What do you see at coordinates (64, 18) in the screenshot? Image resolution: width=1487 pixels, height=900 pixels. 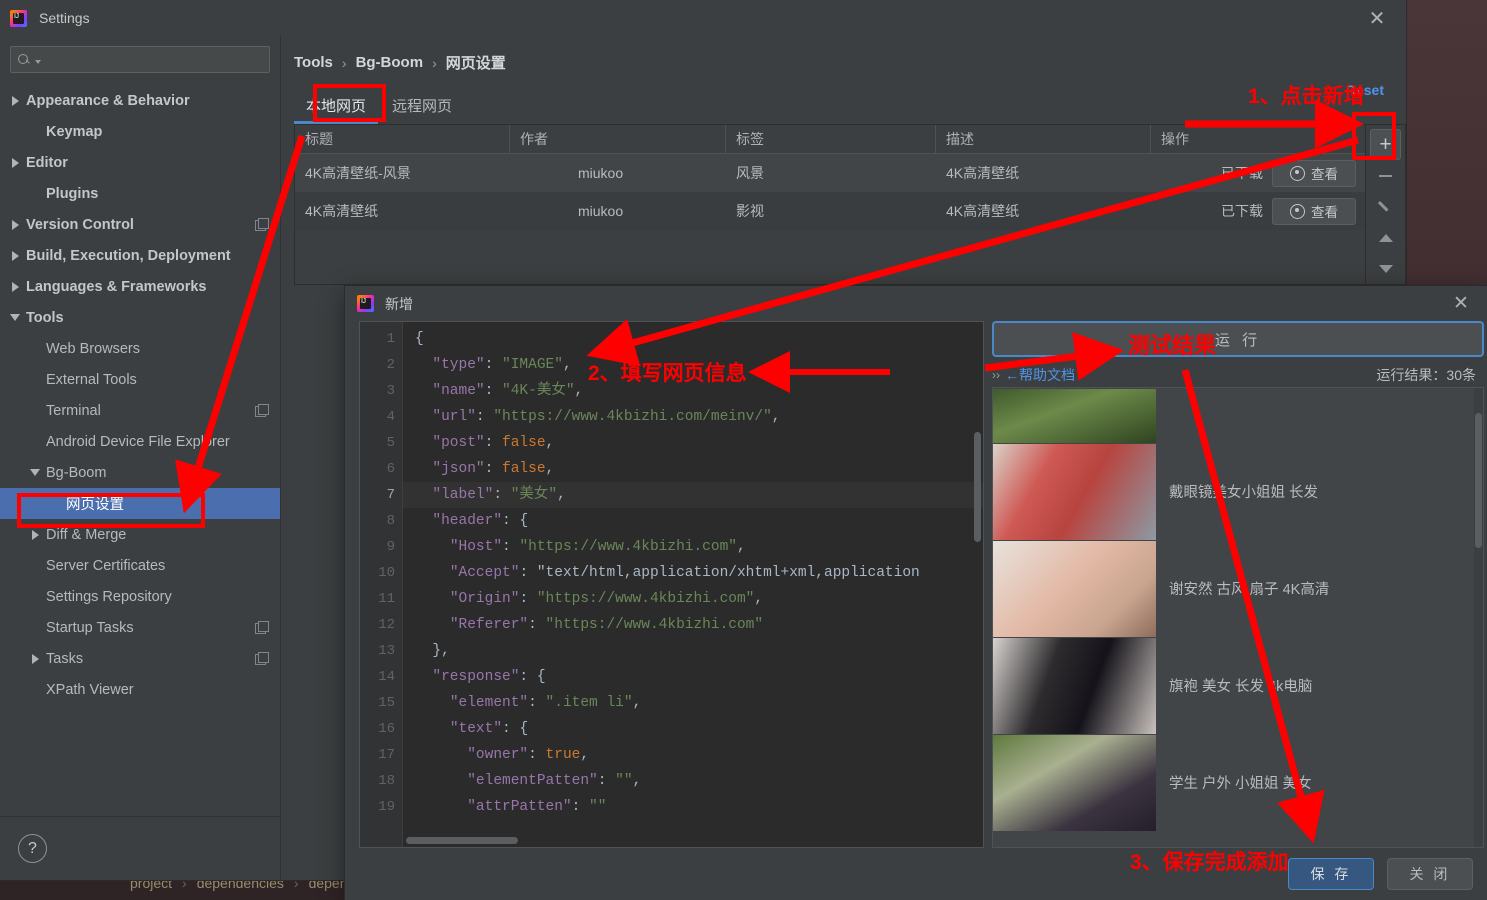 I see `settings-window-title: Settings` at bounding box center [64, 18].